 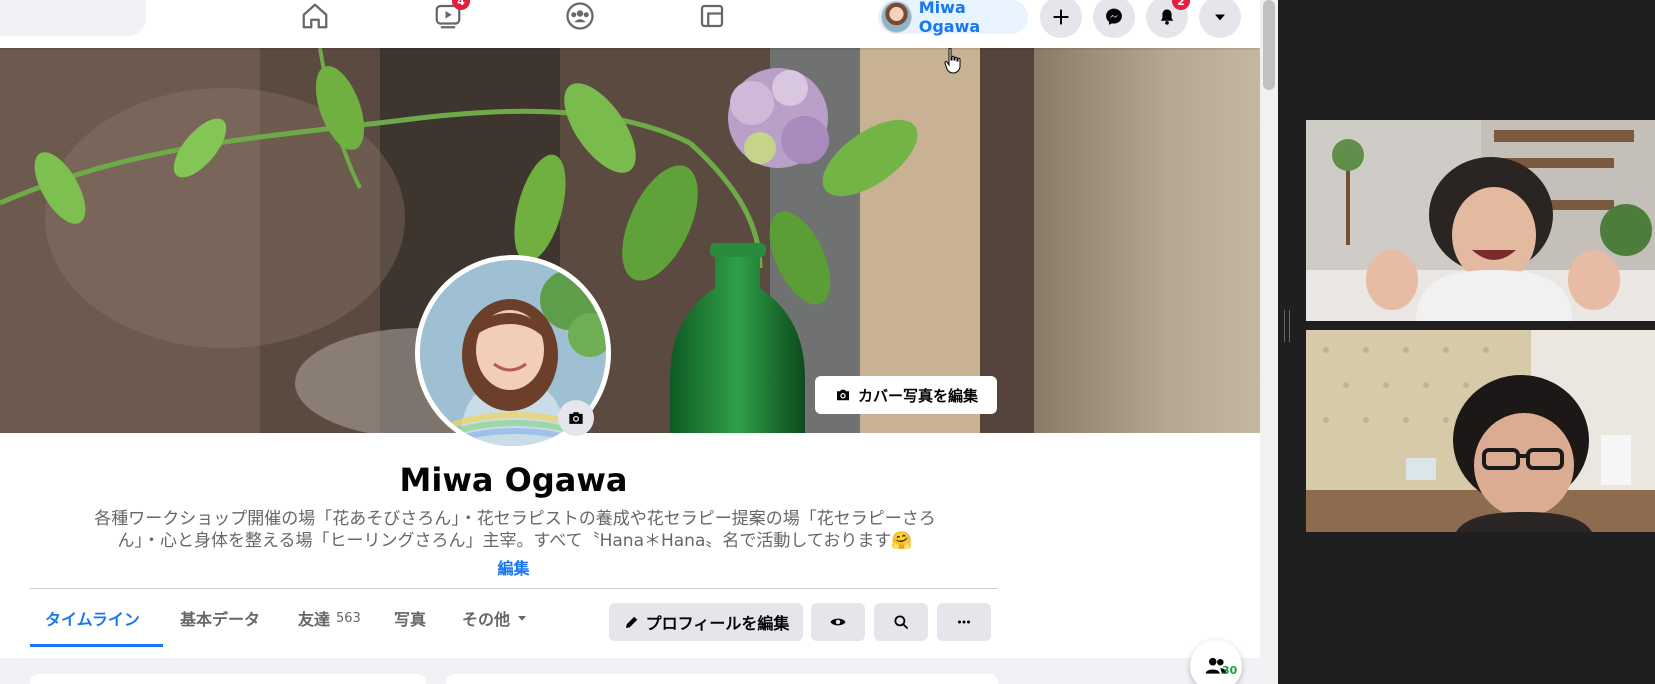 I want to click on top-navigation-bar: 4 Miwa Ogawa 2, so click(x=630, y=24).